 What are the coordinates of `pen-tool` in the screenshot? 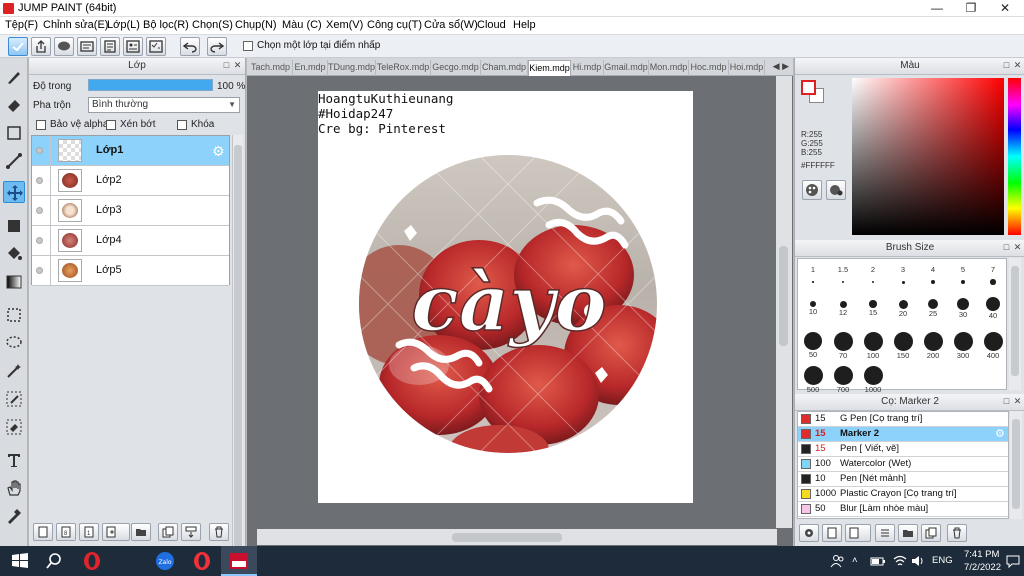 It's located at (14, 77).